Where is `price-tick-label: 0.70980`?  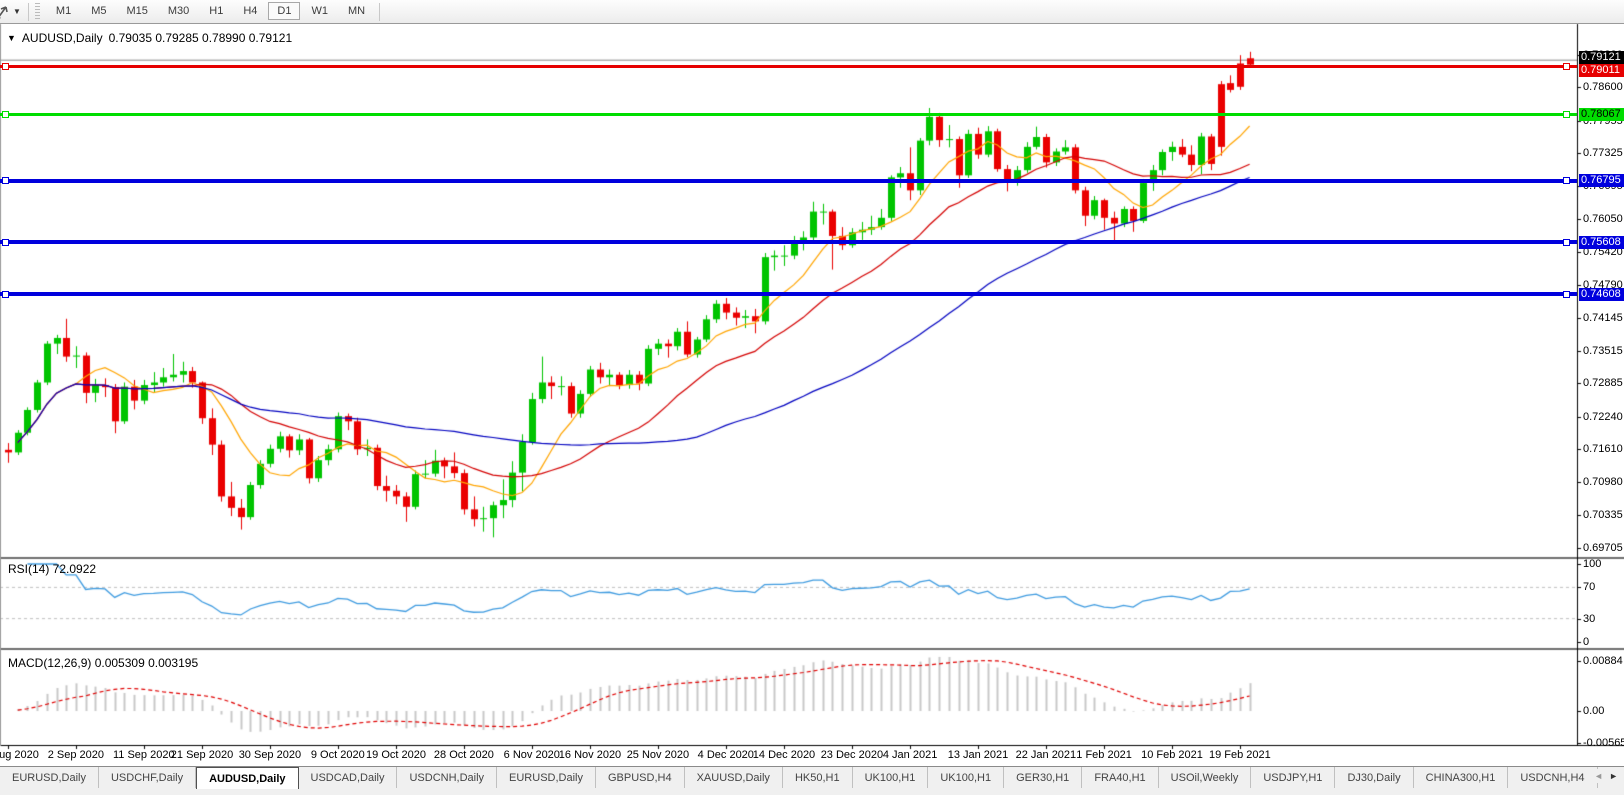
price-tick-label: 0.70980 is located at coordinates (1603, 481).